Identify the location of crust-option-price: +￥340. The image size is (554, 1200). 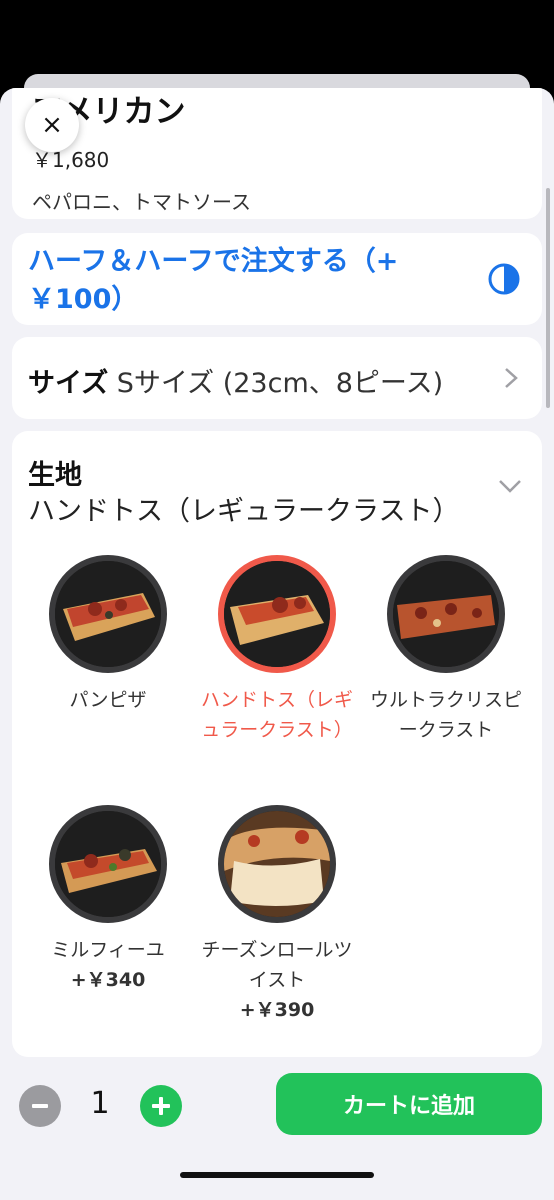
(108, 980).